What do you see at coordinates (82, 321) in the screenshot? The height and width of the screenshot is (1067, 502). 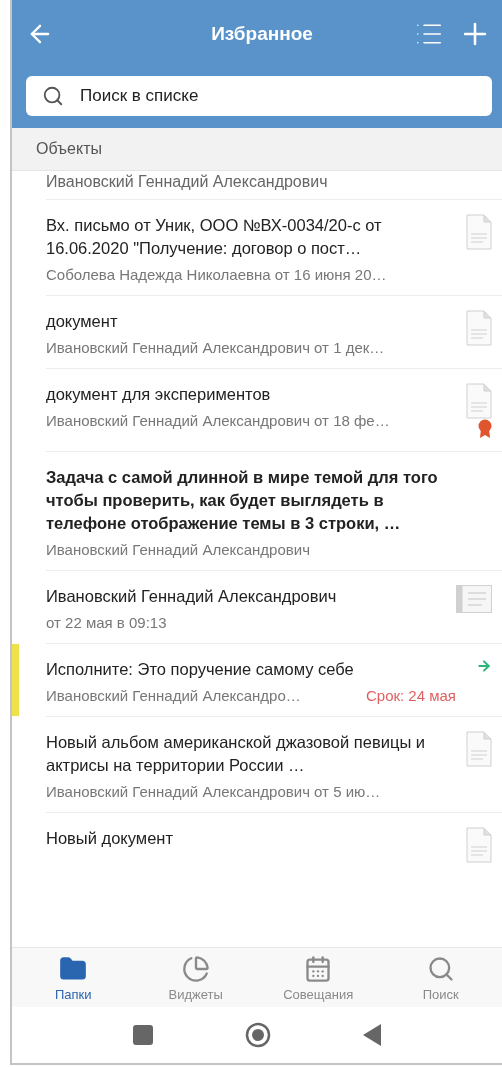 I see `list-item-title: документ` at bounding box center [82, 321].